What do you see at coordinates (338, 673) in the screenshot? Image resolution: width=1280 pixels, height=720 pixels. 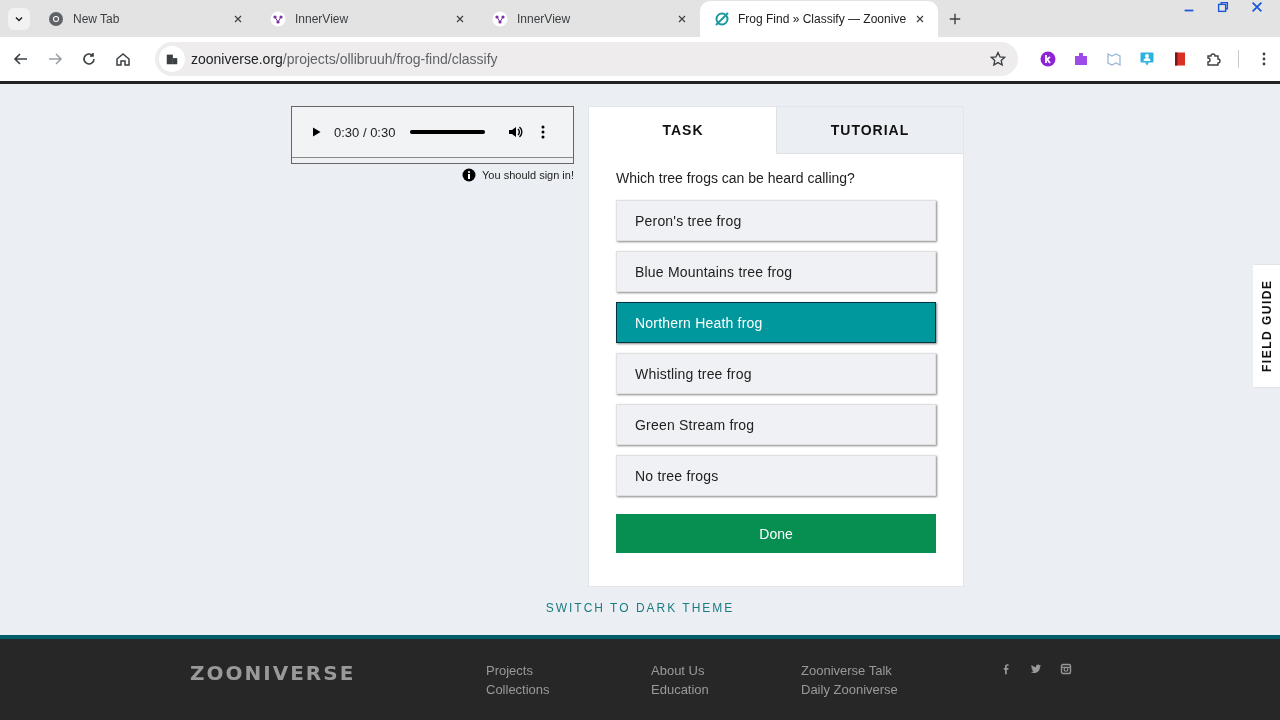 I see `zooniverse-logo: ZOONIVERSE` at bounding box center [338, 673].